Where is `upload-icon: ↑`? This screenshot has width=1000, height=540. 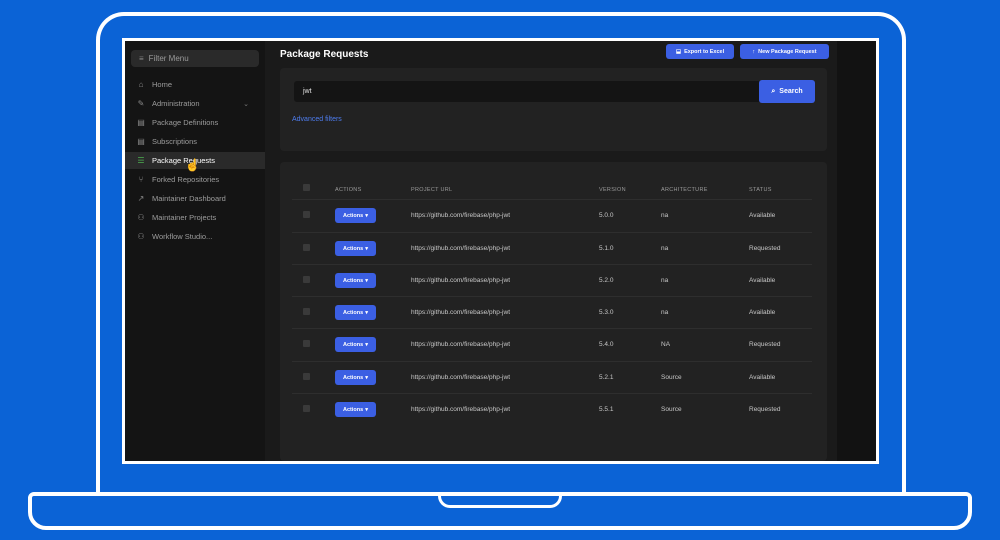 upload-icon: ↑ is located at coordinates (754, 51).